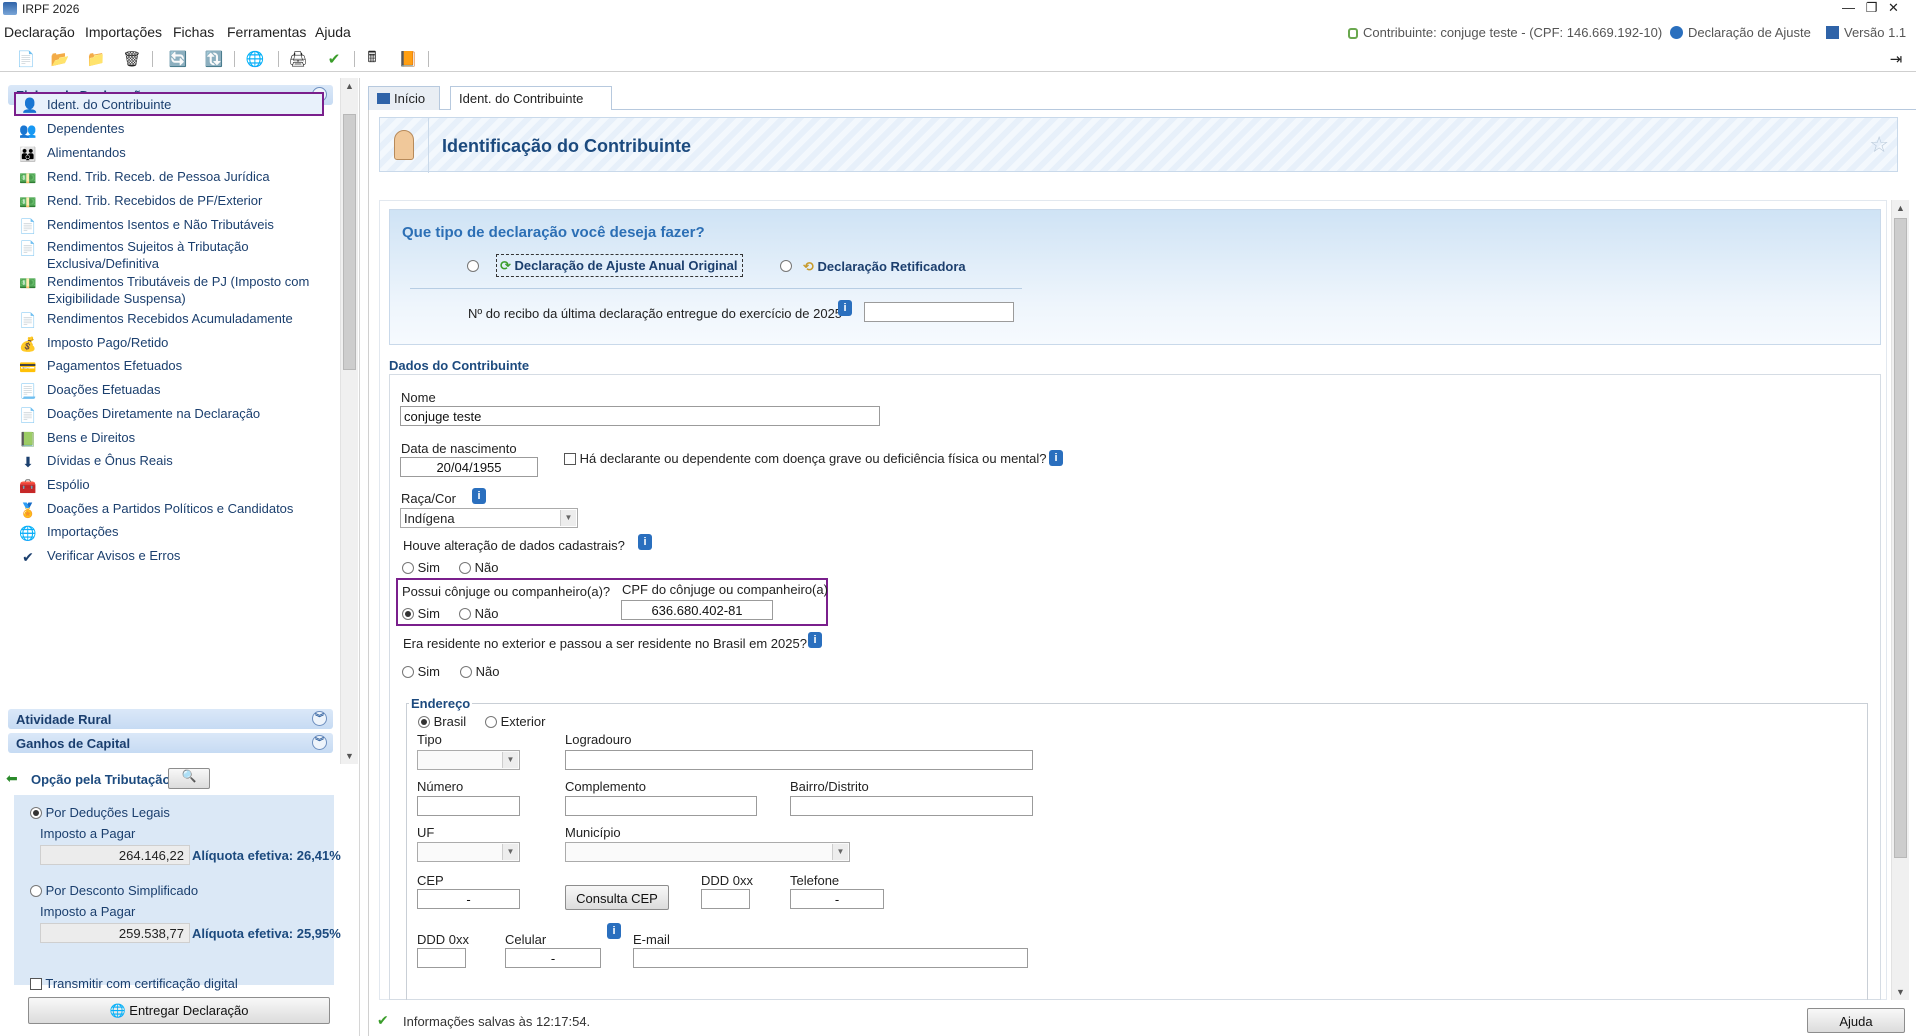 Image resolution: width=1916 pixels, height=1036 pixels. What do you see at coordinates (372, 59) in the screenshot?
I see `calculator-icon: 🖩` at bounding box center [372, 59].